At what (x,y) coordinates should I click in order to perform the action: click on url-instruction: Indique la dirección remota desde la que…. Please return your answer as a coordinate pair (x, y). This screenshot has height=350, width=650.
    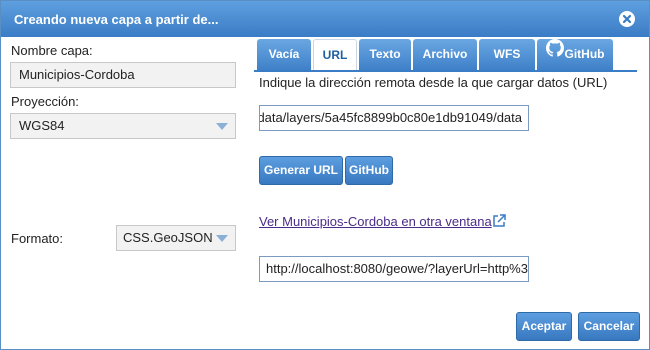
    Looking at the image, I should click on (433, 82).